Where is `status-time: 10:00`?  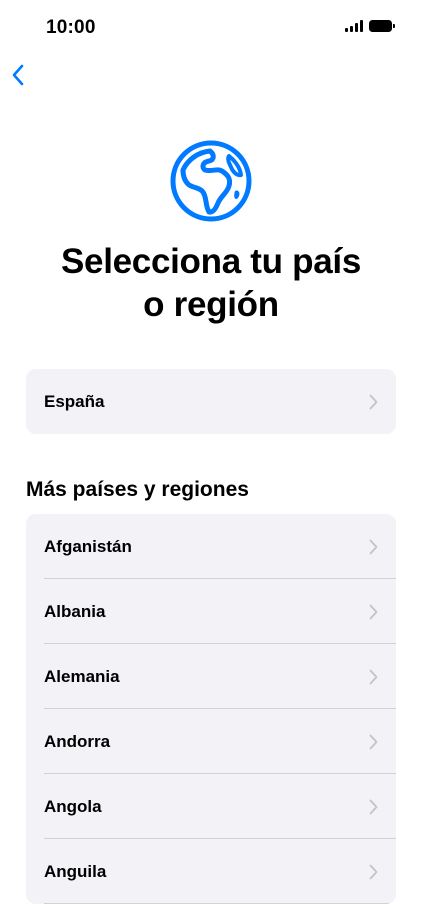
status-time: 10:00 is located at coordinates (71, 27).